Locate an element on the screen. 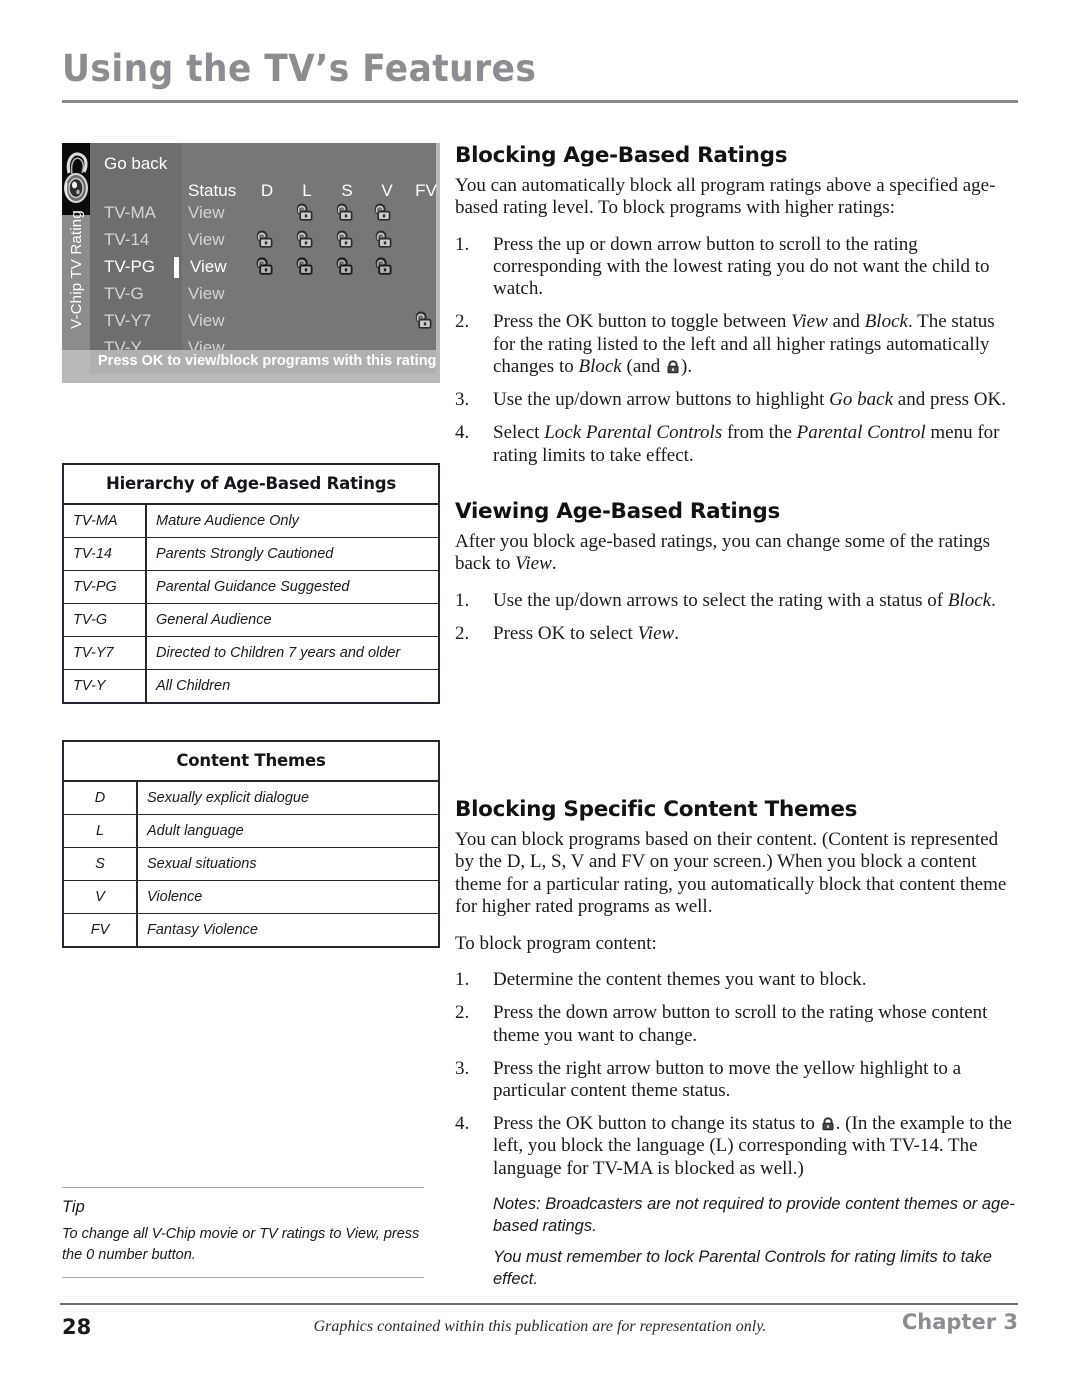 The width and height of the screenshot is (1080, 1397). table-row: TV-G General Audience is located at coordinates (251, 620).